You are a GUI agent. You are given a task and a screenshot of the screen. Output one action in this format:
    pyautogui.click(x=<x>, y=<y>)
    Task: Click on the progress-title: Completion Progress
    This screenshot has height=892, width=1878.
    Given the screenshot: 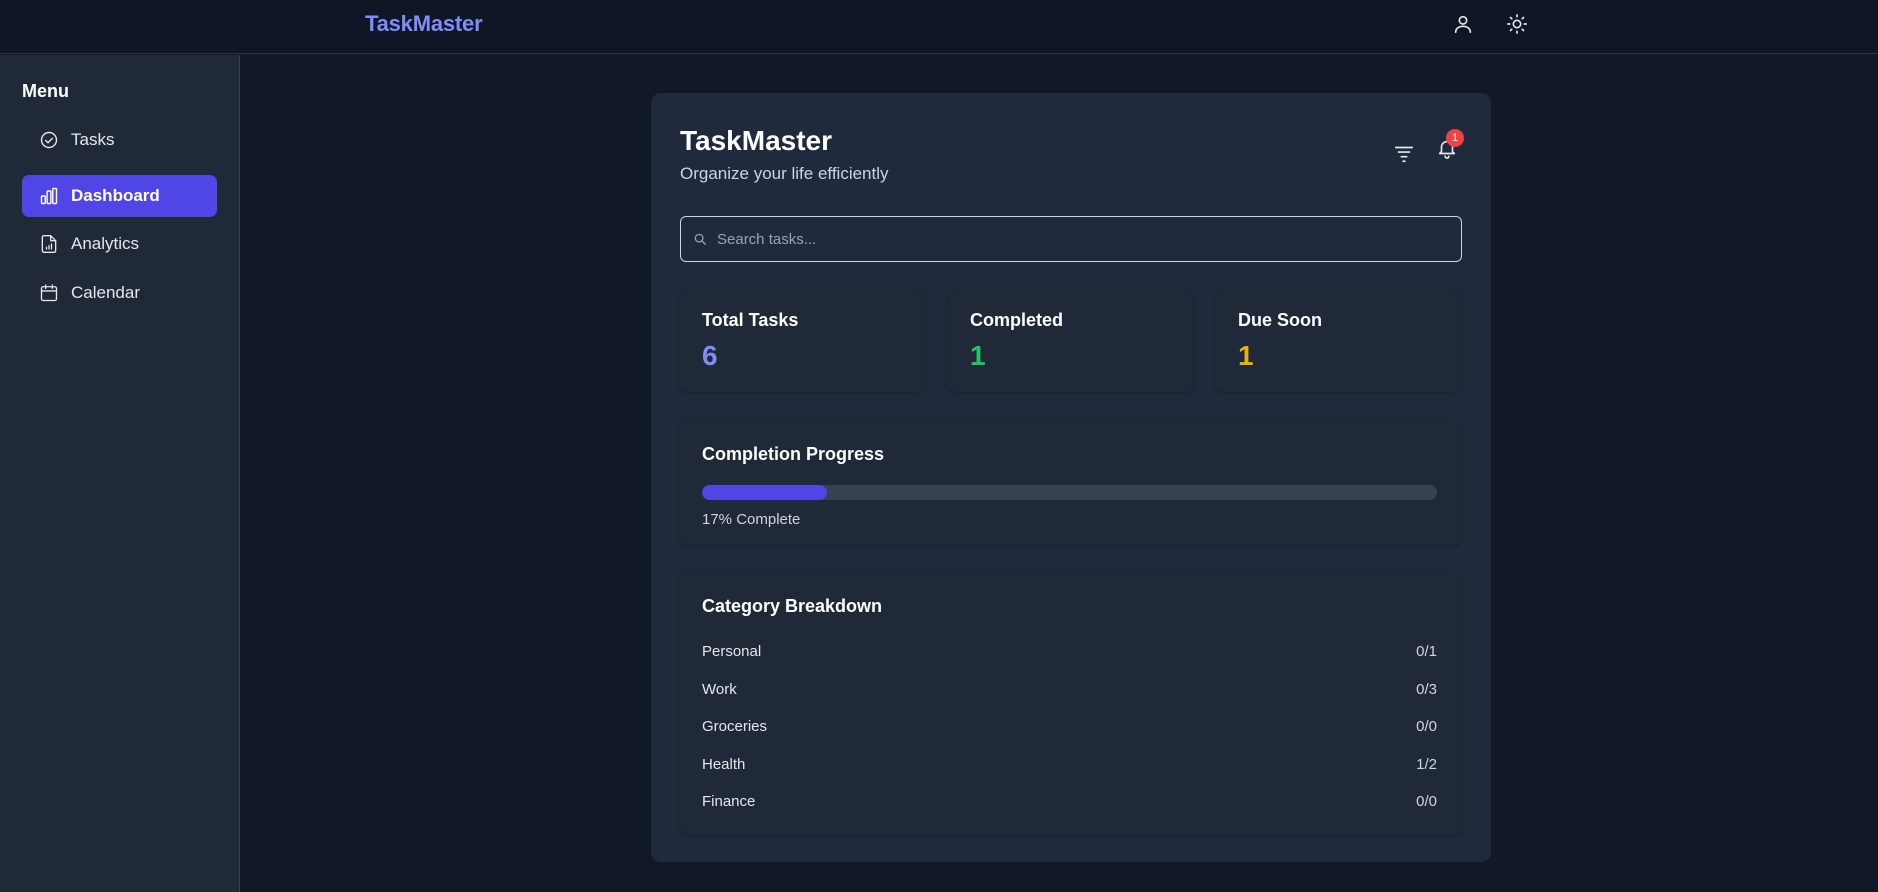 What is the action you would take?
    pyautogui.click(x=793, y=454)
    